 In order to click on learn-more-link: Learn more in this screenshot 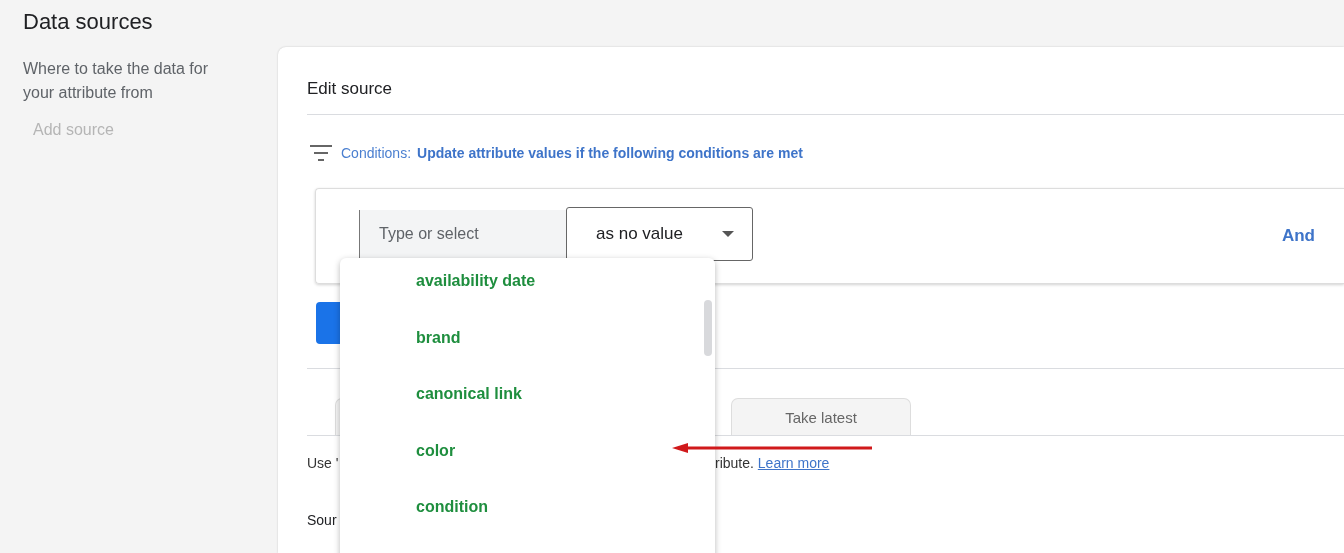, I will do `click(793, 463)`.